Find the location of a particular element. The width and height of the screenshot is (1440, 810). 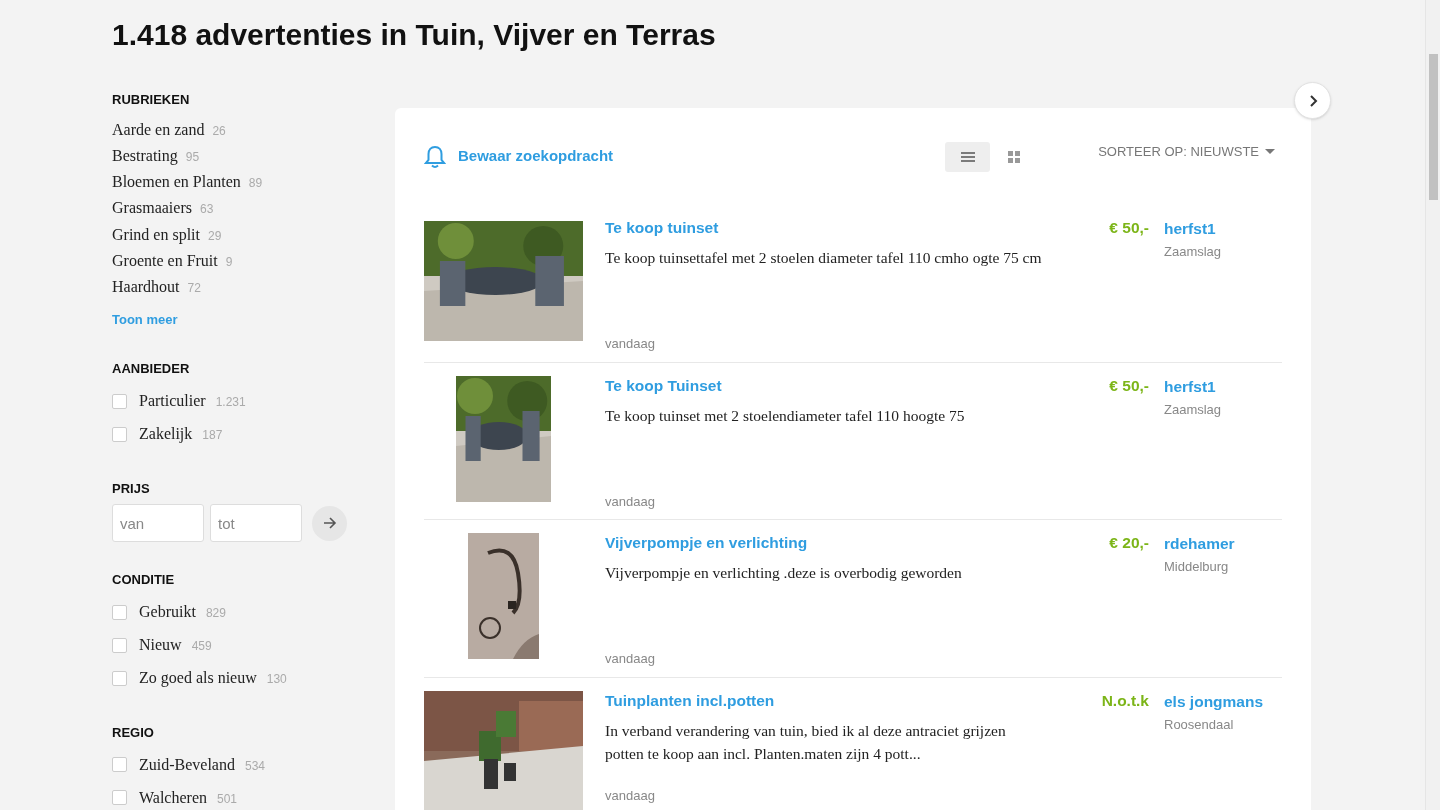

section-heading: REGIO is located at coordinates (133, 732).